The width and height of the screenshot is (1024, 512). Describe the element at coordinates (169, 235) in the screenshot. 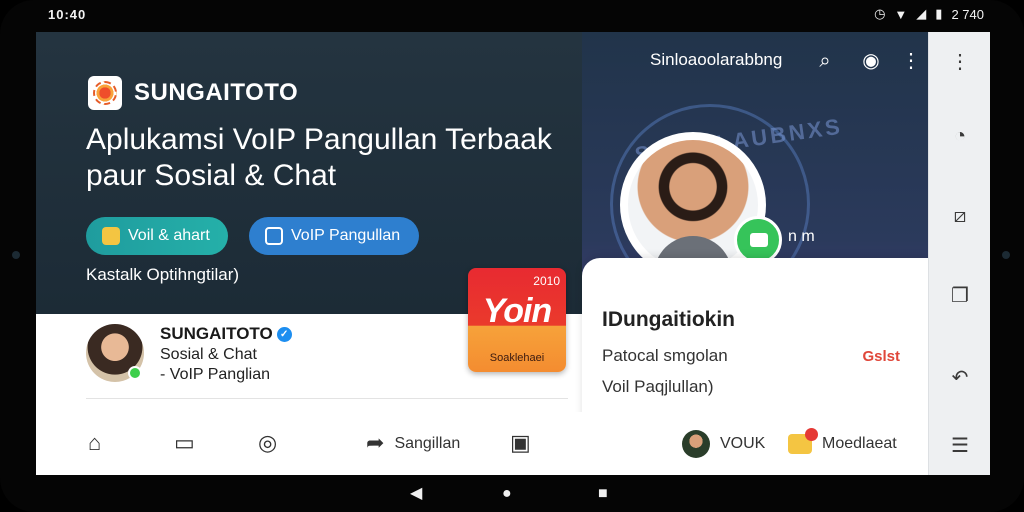

I see `voice-chat-label: Voil & ahart` at that location.